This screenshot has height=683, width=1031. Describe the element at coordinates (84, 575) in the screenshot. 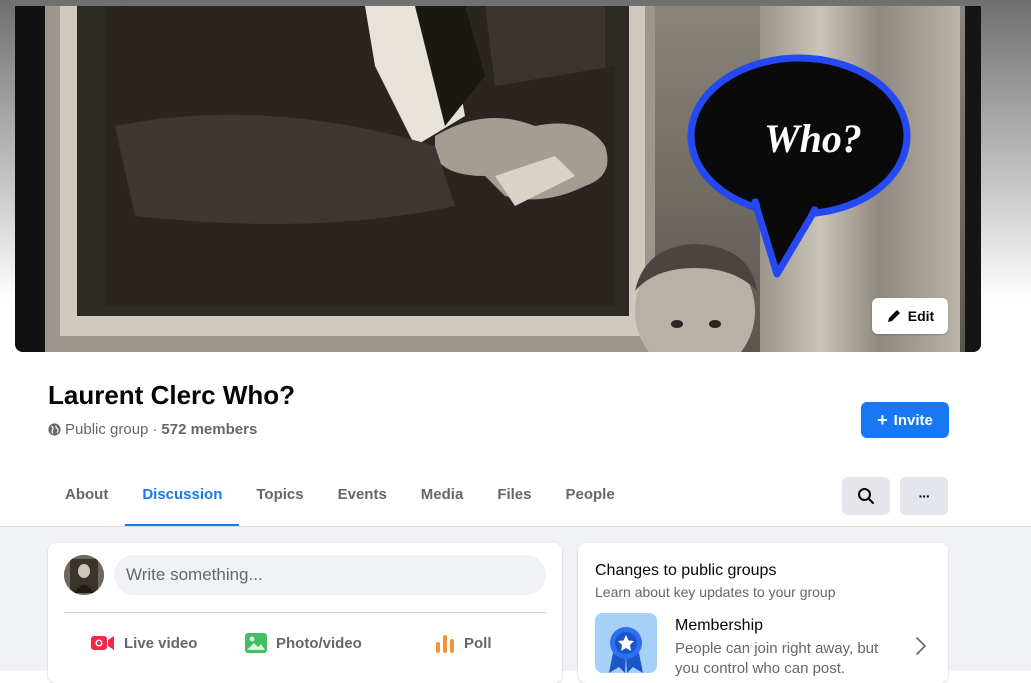

I see `avatar` at that location.